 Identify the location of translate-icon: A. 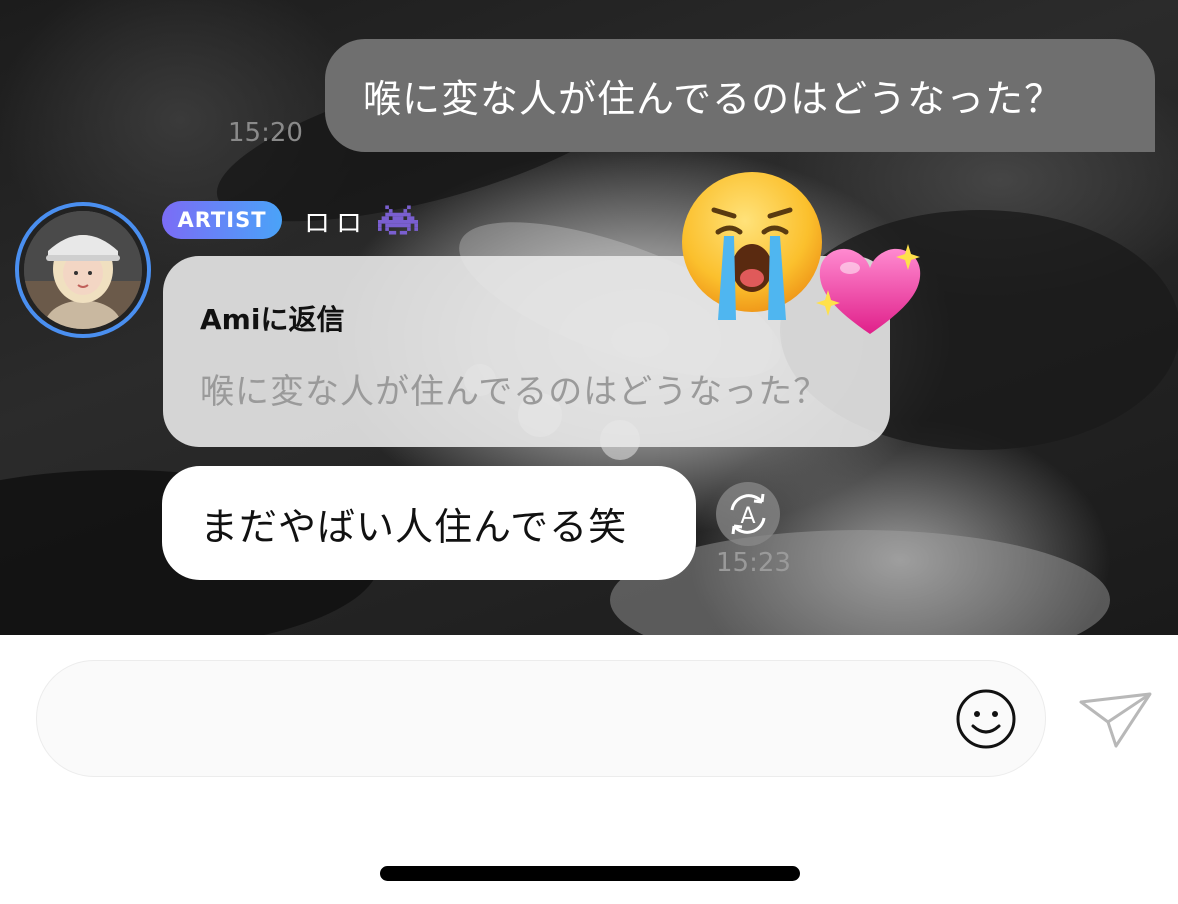
(748, 514).